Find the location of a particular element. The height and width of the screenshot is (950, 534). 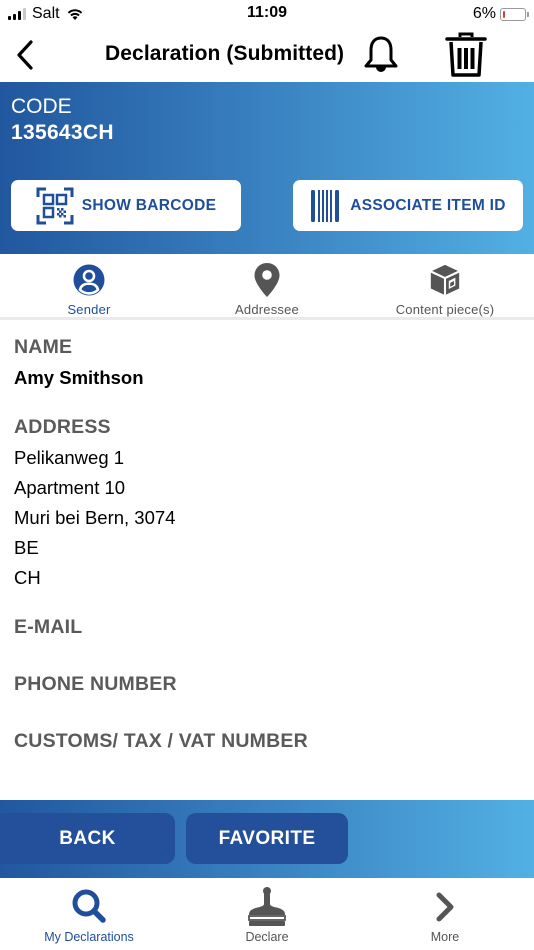

show-barcode-button: SHOW BARCODE is located at coordinates (126, 205).